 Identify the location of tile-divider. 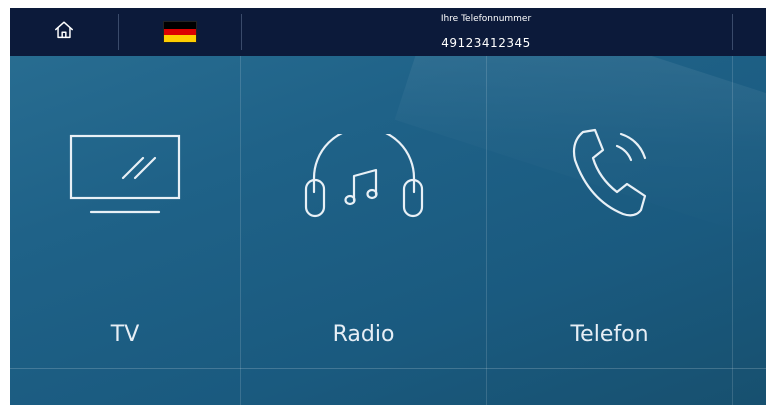
(732, 230).